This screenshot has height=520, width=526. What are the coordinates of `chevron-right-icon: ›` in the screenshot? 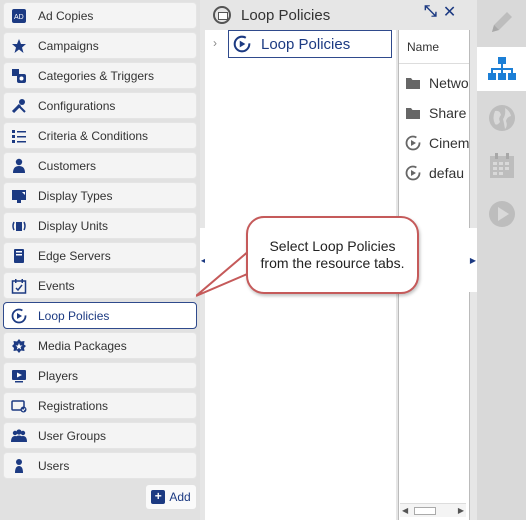 It's located at (215, 43).